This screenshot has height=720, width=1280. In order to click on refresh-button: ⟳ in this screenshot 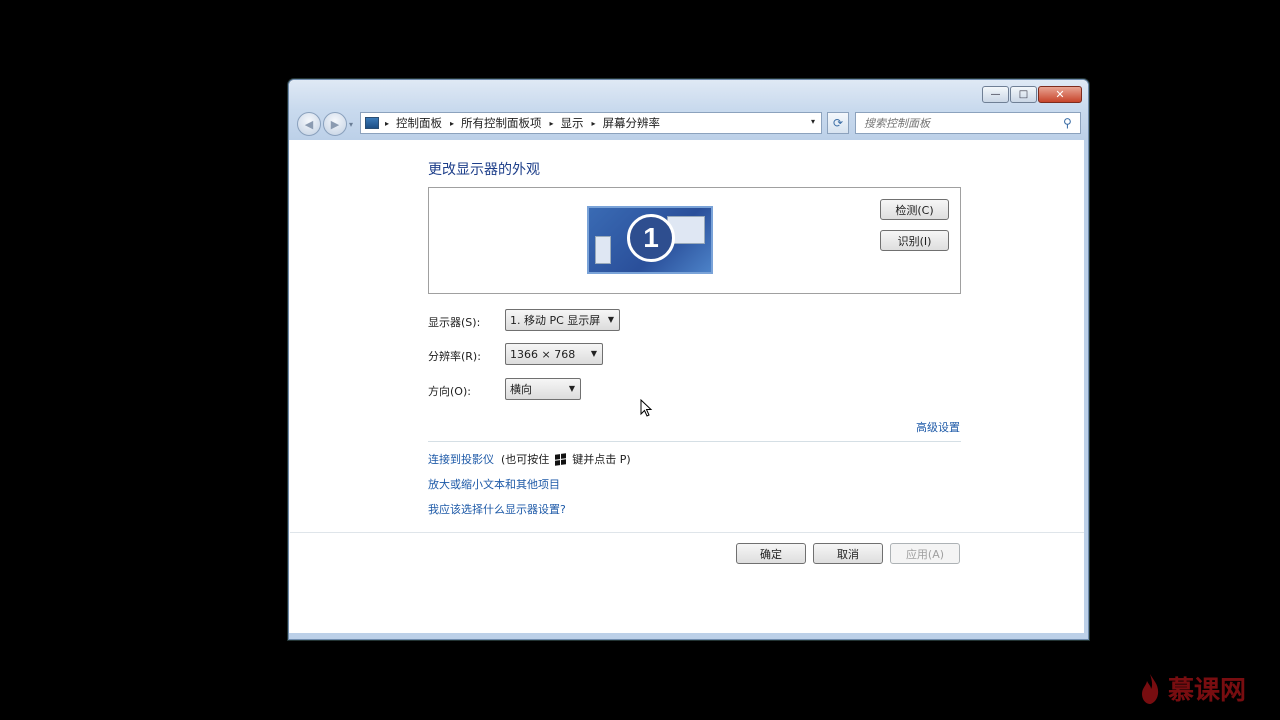, I will do `click(838, 123)`.